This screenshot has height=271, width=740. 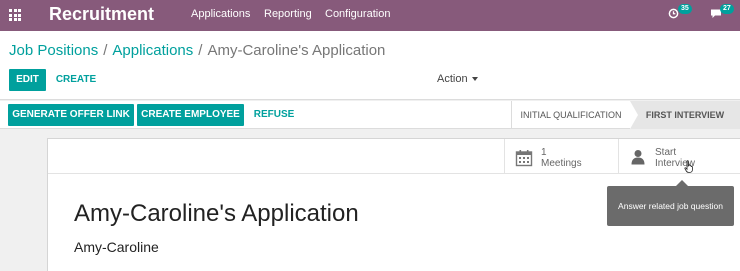 What do you see at coordinates (685, 9) in the screenshot?
I see `activity-count-badge: 35` at bounding box center [685, 9].